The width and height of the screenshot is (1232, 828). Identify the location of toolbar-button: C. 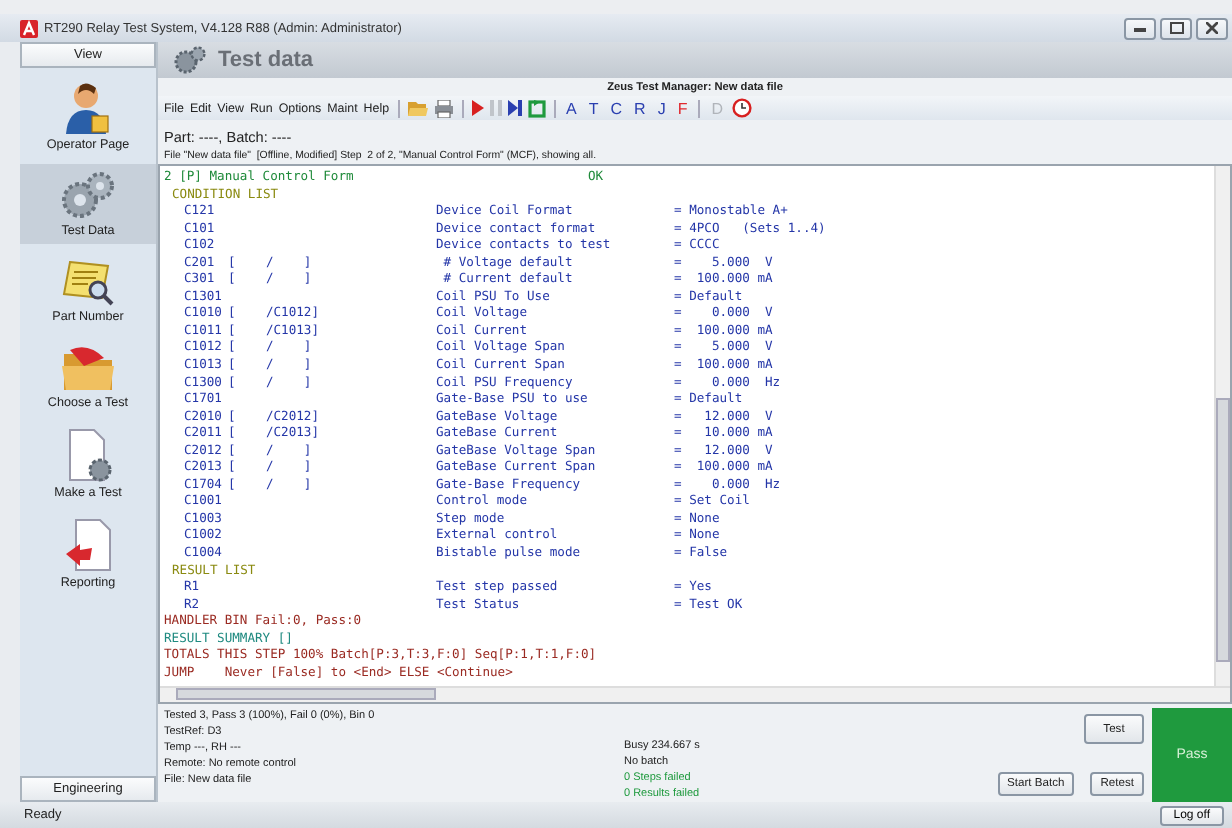
(616, 108).